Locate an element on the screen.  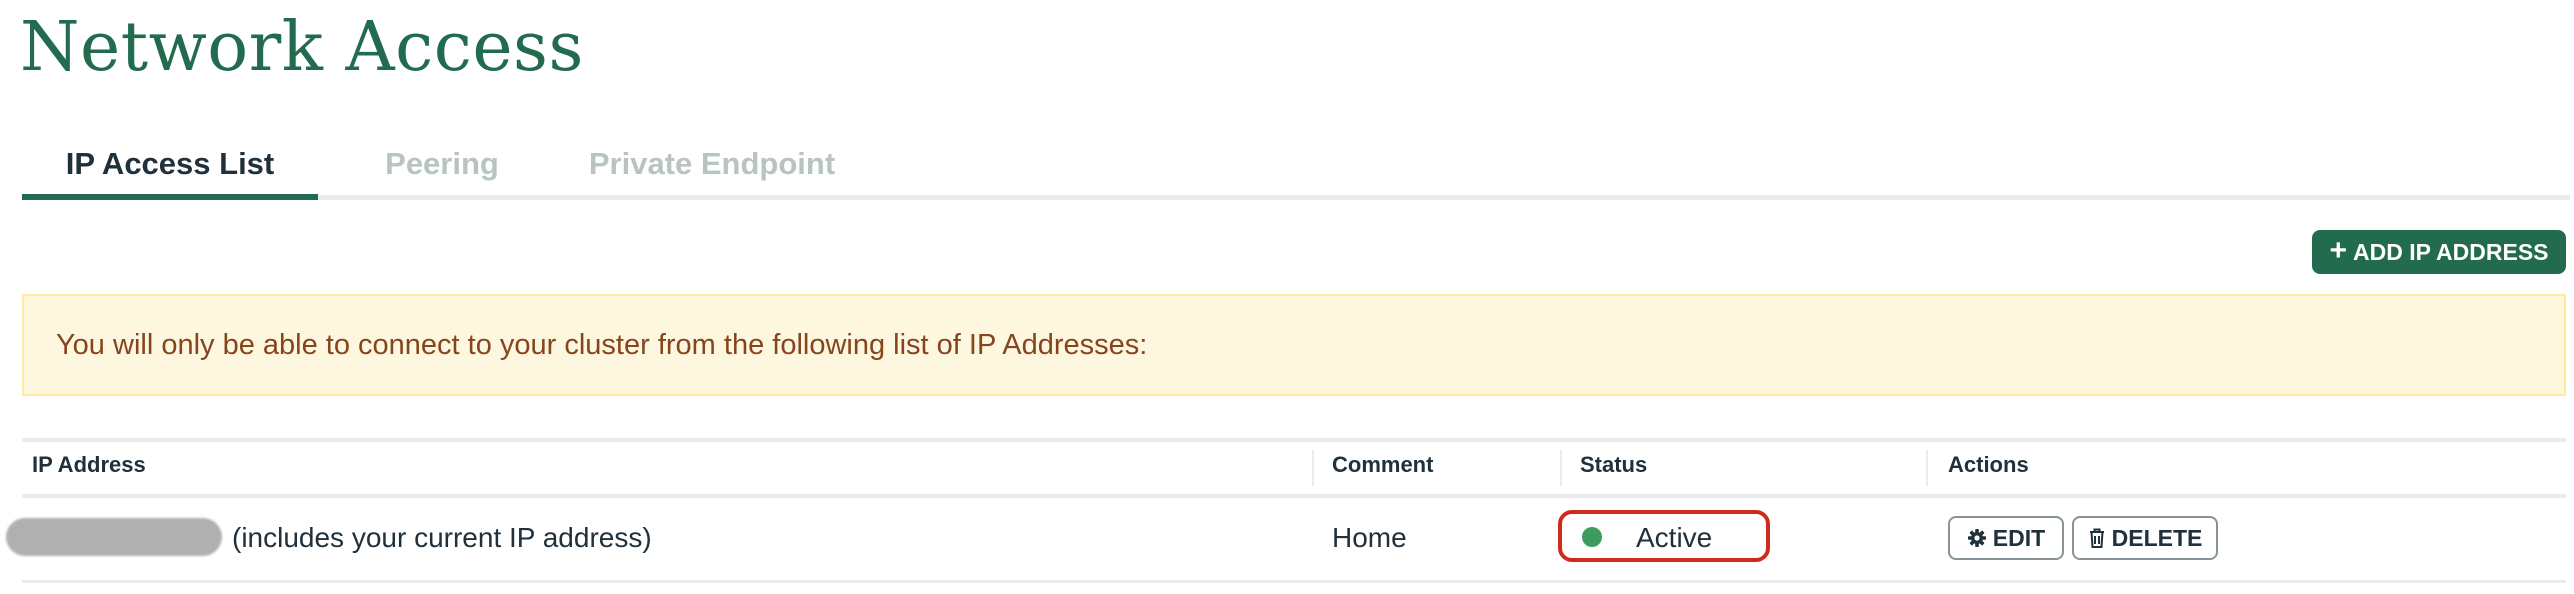
edit-label: EDIT is located at coordinates (2019, 537).